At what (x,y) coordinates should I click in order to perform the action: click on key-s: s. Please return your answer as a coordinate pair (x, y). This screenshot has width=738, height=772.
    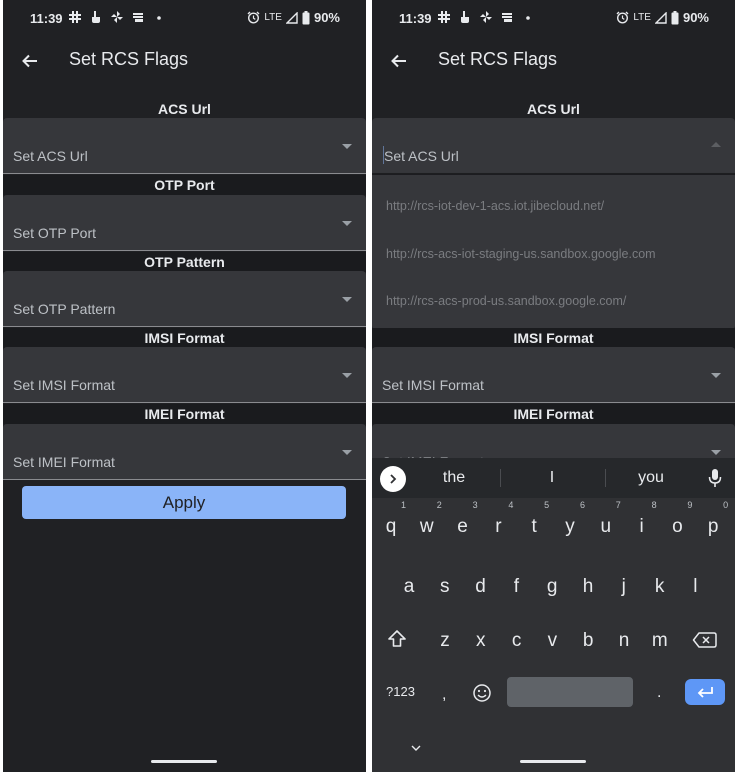
    Looking at the image, I should click on (445, 582).